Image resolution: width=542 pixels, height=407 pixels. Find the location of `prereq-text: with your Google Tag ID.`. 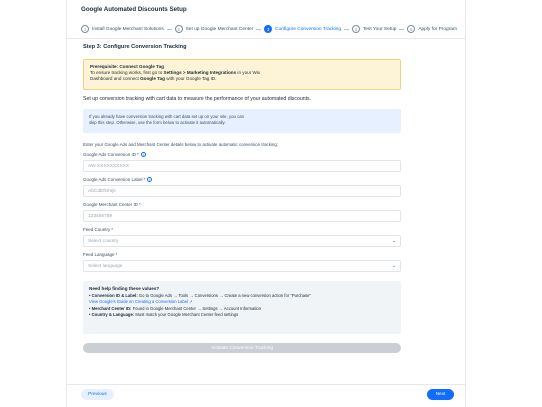

prereq-text: with your Google Tag ID. is located at coordinates (191, 78).